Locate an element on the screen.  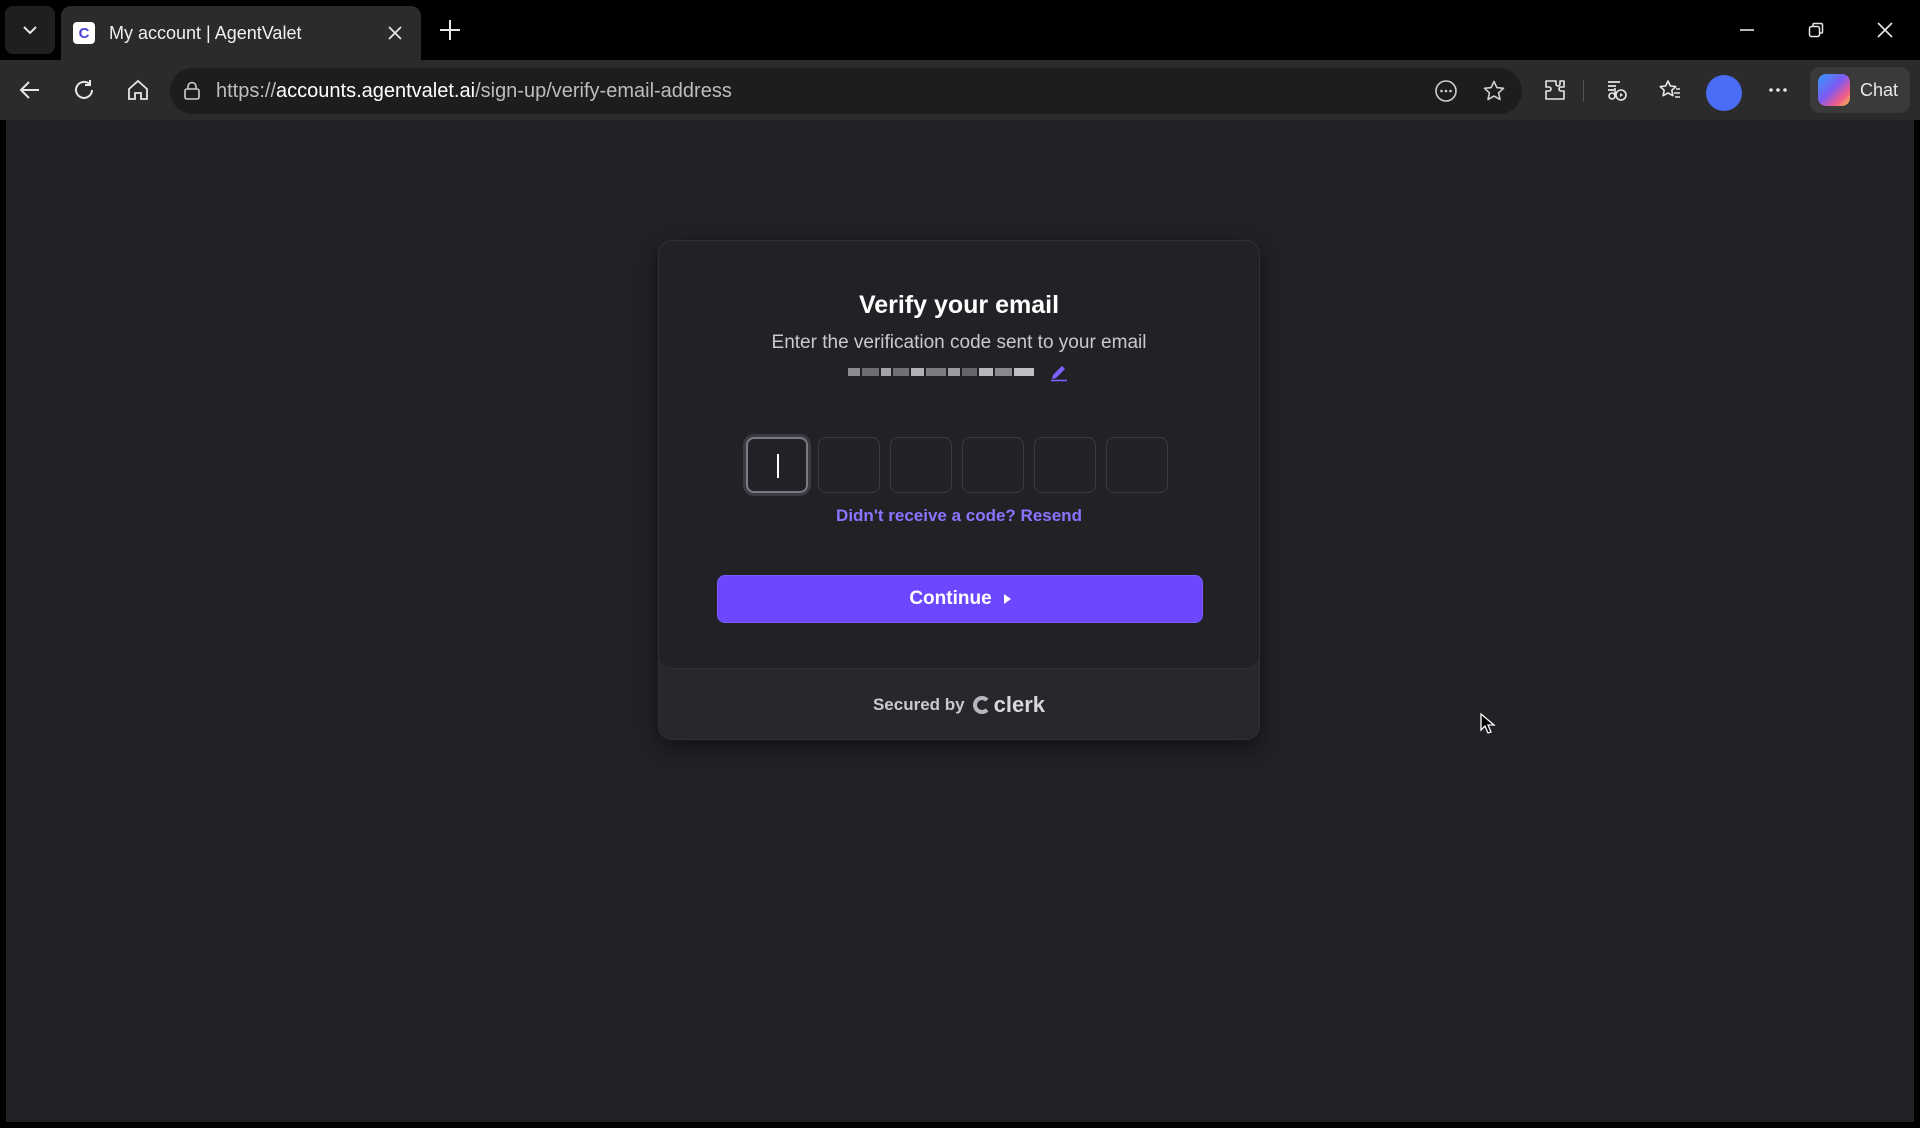
edit-email-button is located at coordinates (1059, 372).